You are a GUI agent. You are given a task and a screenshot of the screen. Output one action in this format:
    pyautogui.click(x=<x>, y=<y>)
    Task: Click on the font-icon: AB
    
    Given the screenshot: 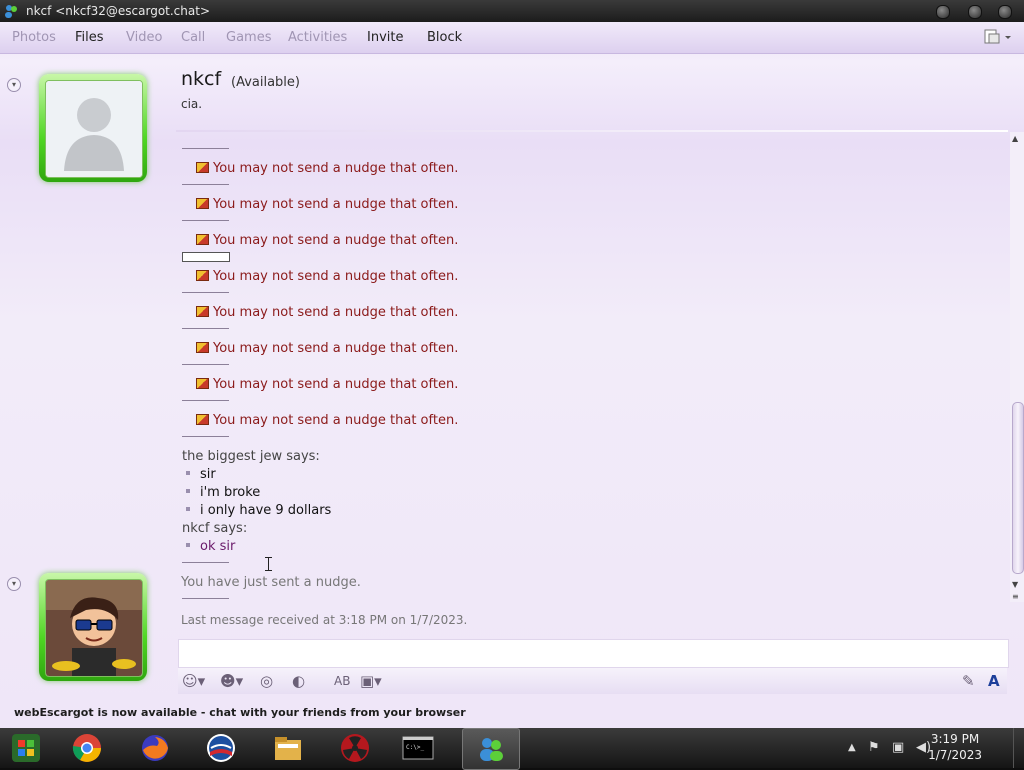 What is the action you would take?
    pyautogui.click(x=342, y=681)
    